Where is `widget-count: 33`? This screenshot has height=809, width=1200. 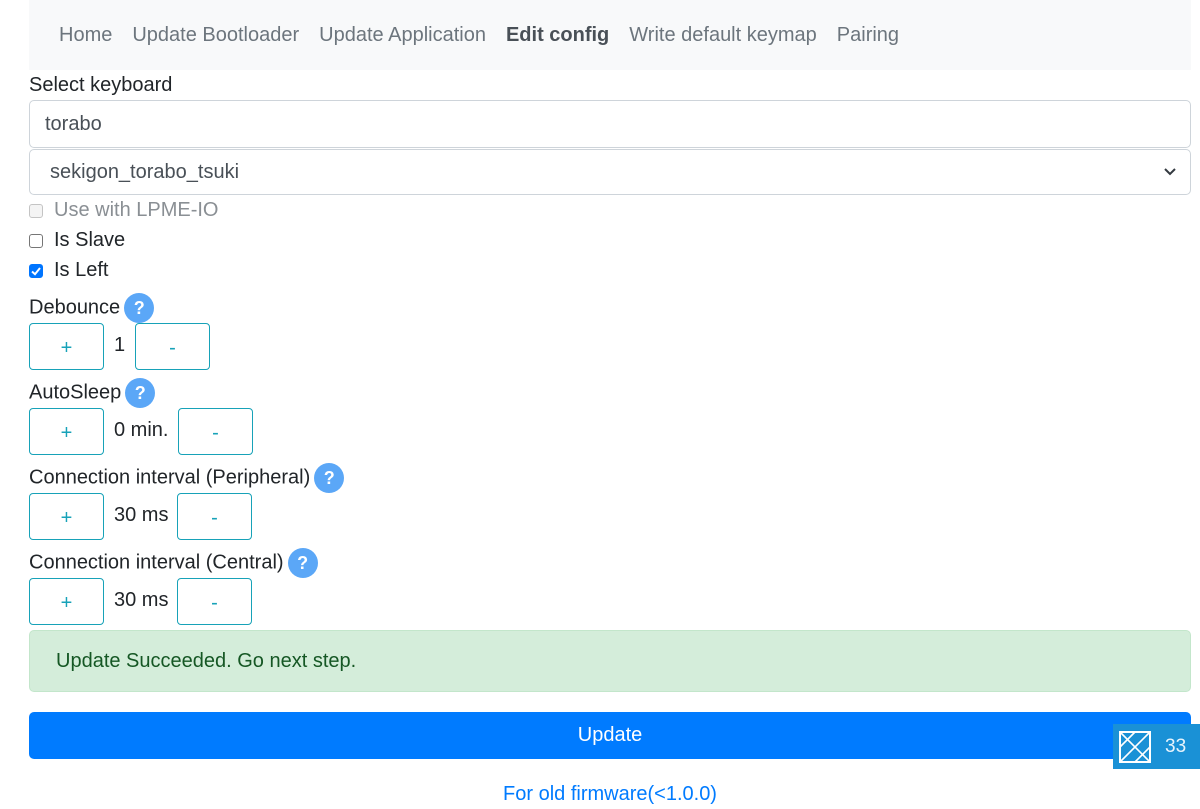
widget-count: 33 is located at coordinates (1176, 746).